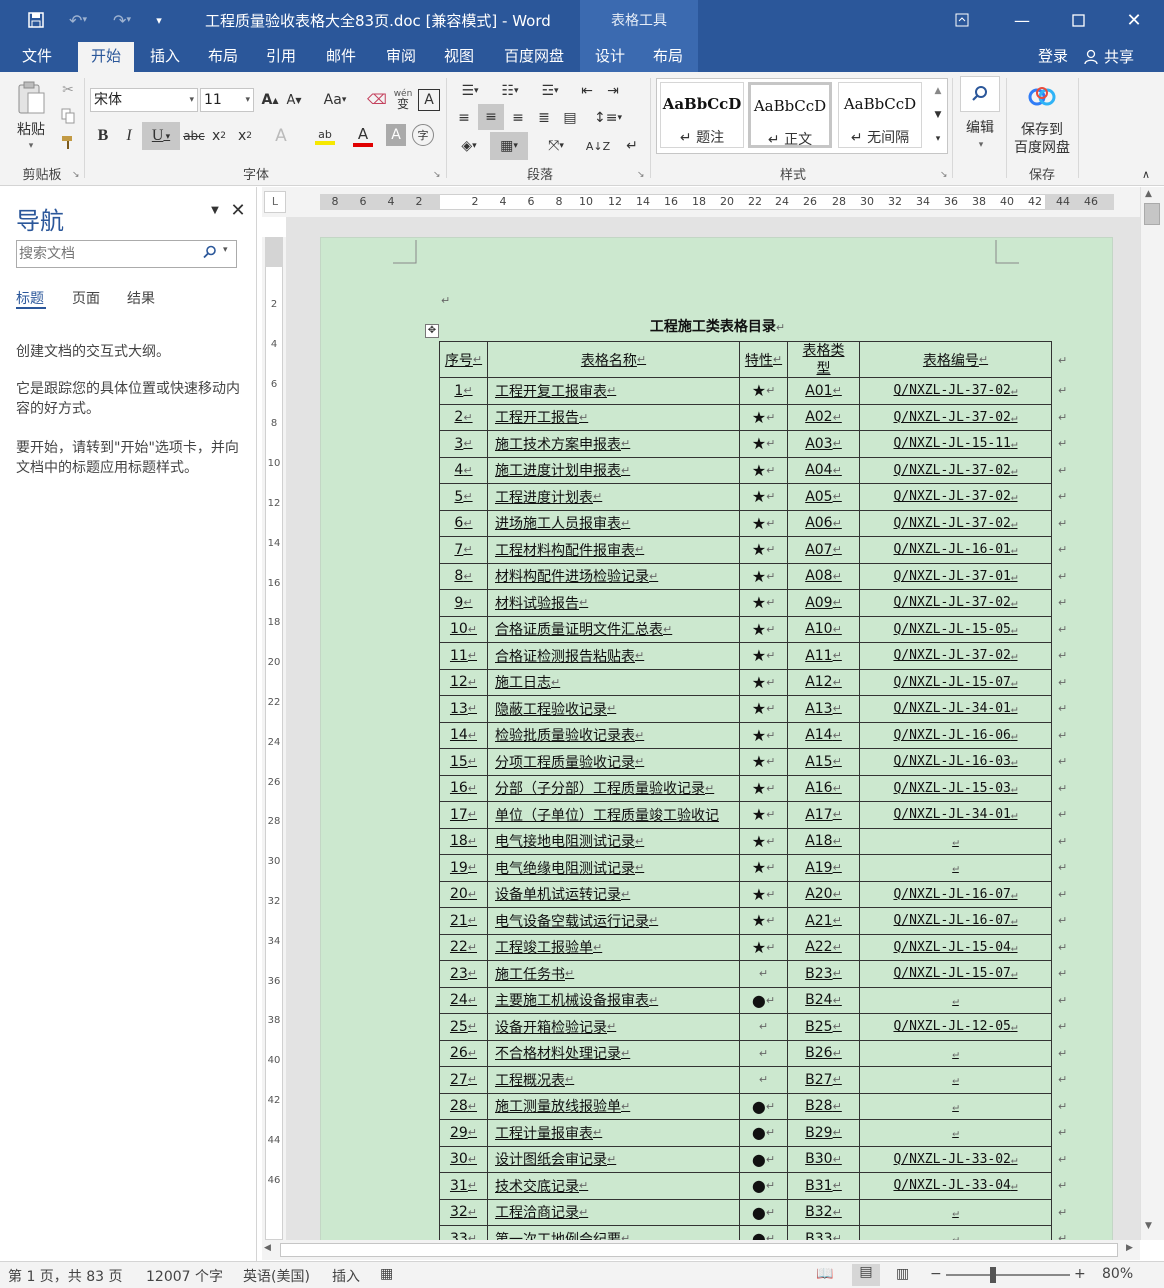 The height and width of the screenshot is (1288, 1164). I want to click on cell-type: B25 ↵, so click(824, 1027).